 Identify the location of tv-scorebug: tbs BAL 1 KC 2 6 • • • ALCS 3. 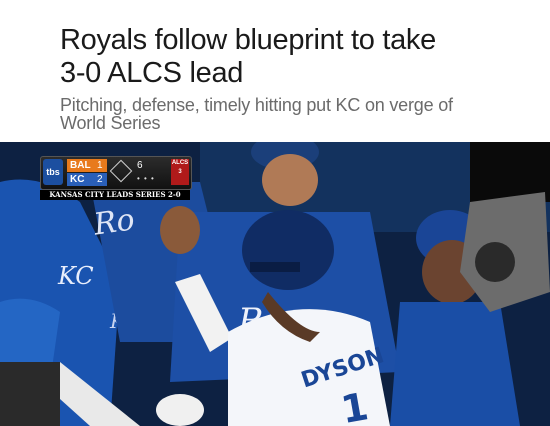
(116, 173).